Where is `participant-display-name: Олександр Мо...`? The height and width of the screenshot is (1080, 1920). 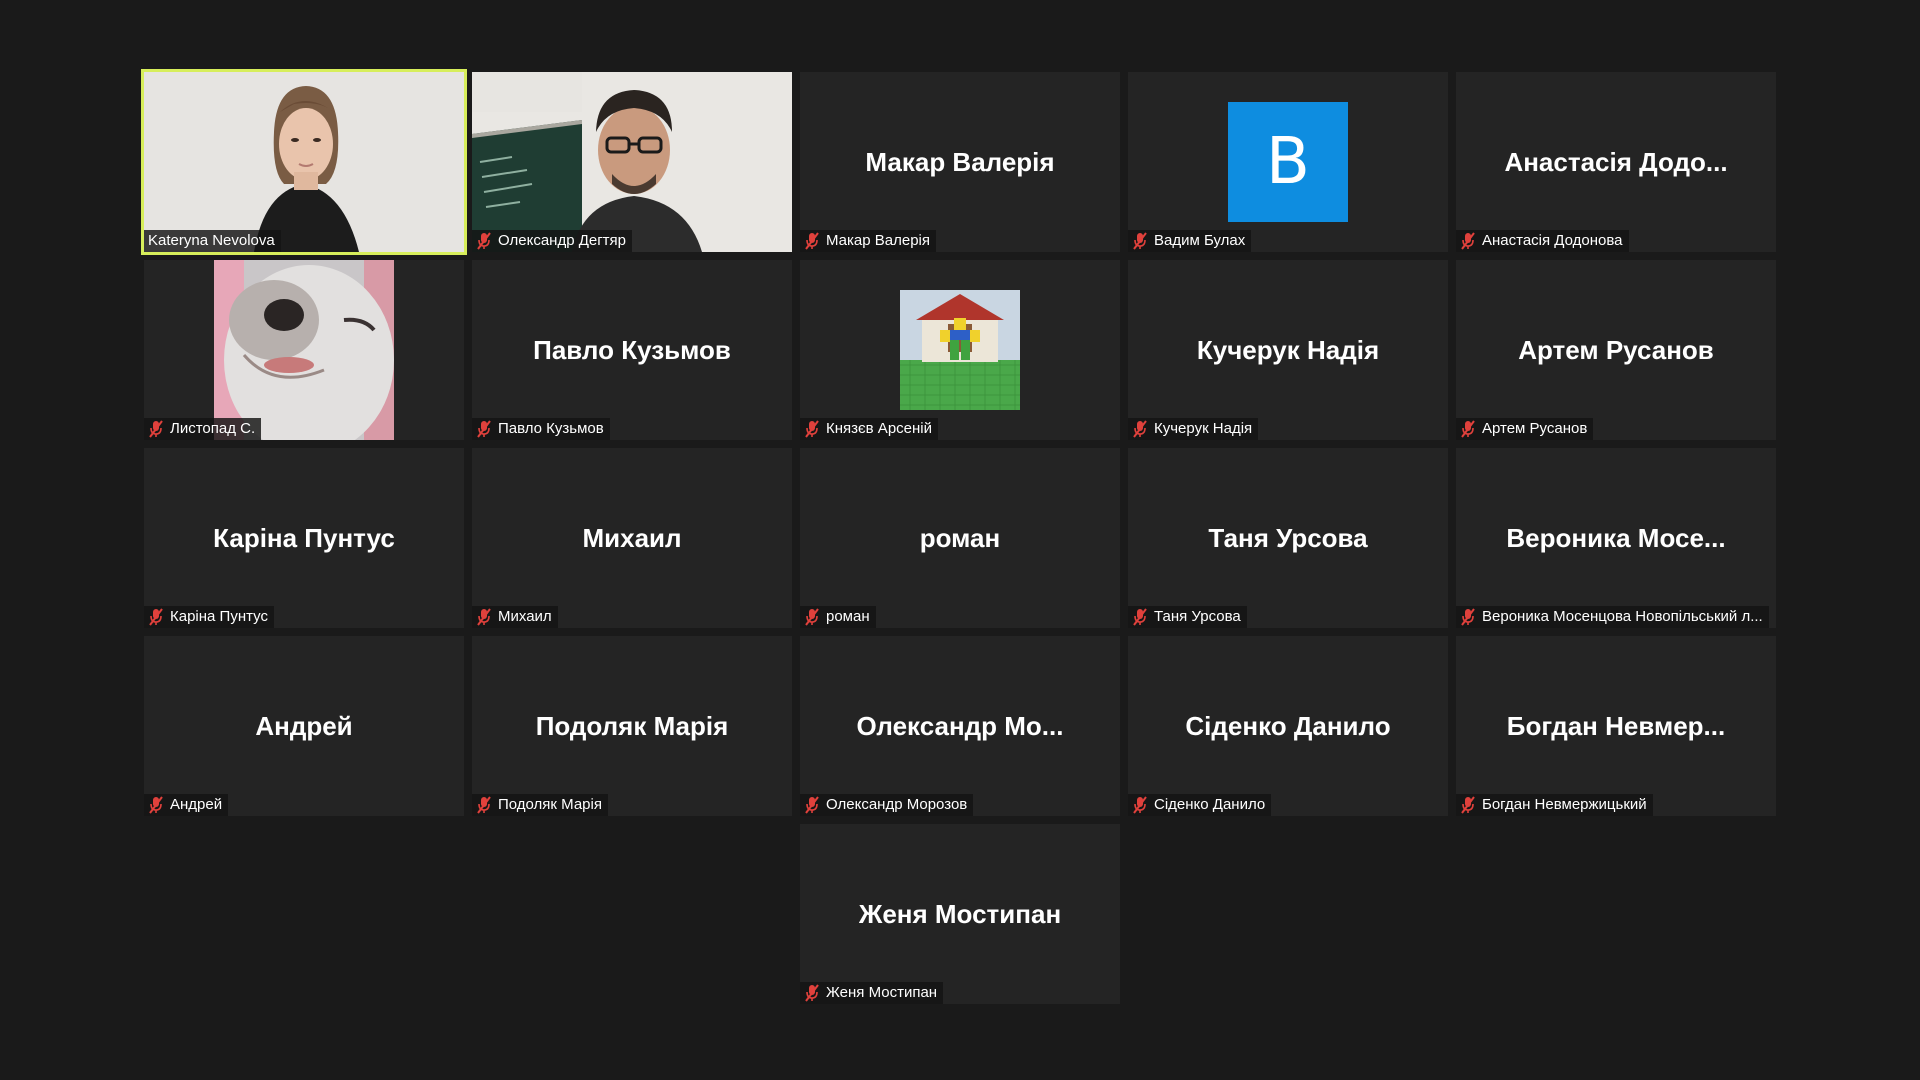
participant-display-name: Олександр Мо... is located at coordinates (960, 725).